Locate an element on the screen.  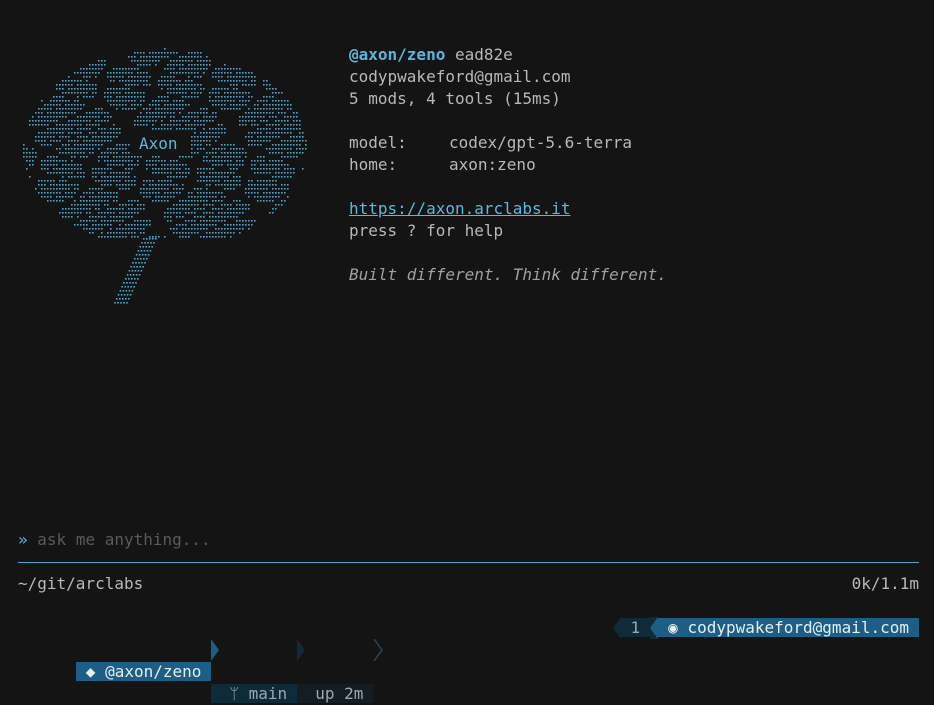
tagline: Built different. Think different. is located at coordinates (508, 274).